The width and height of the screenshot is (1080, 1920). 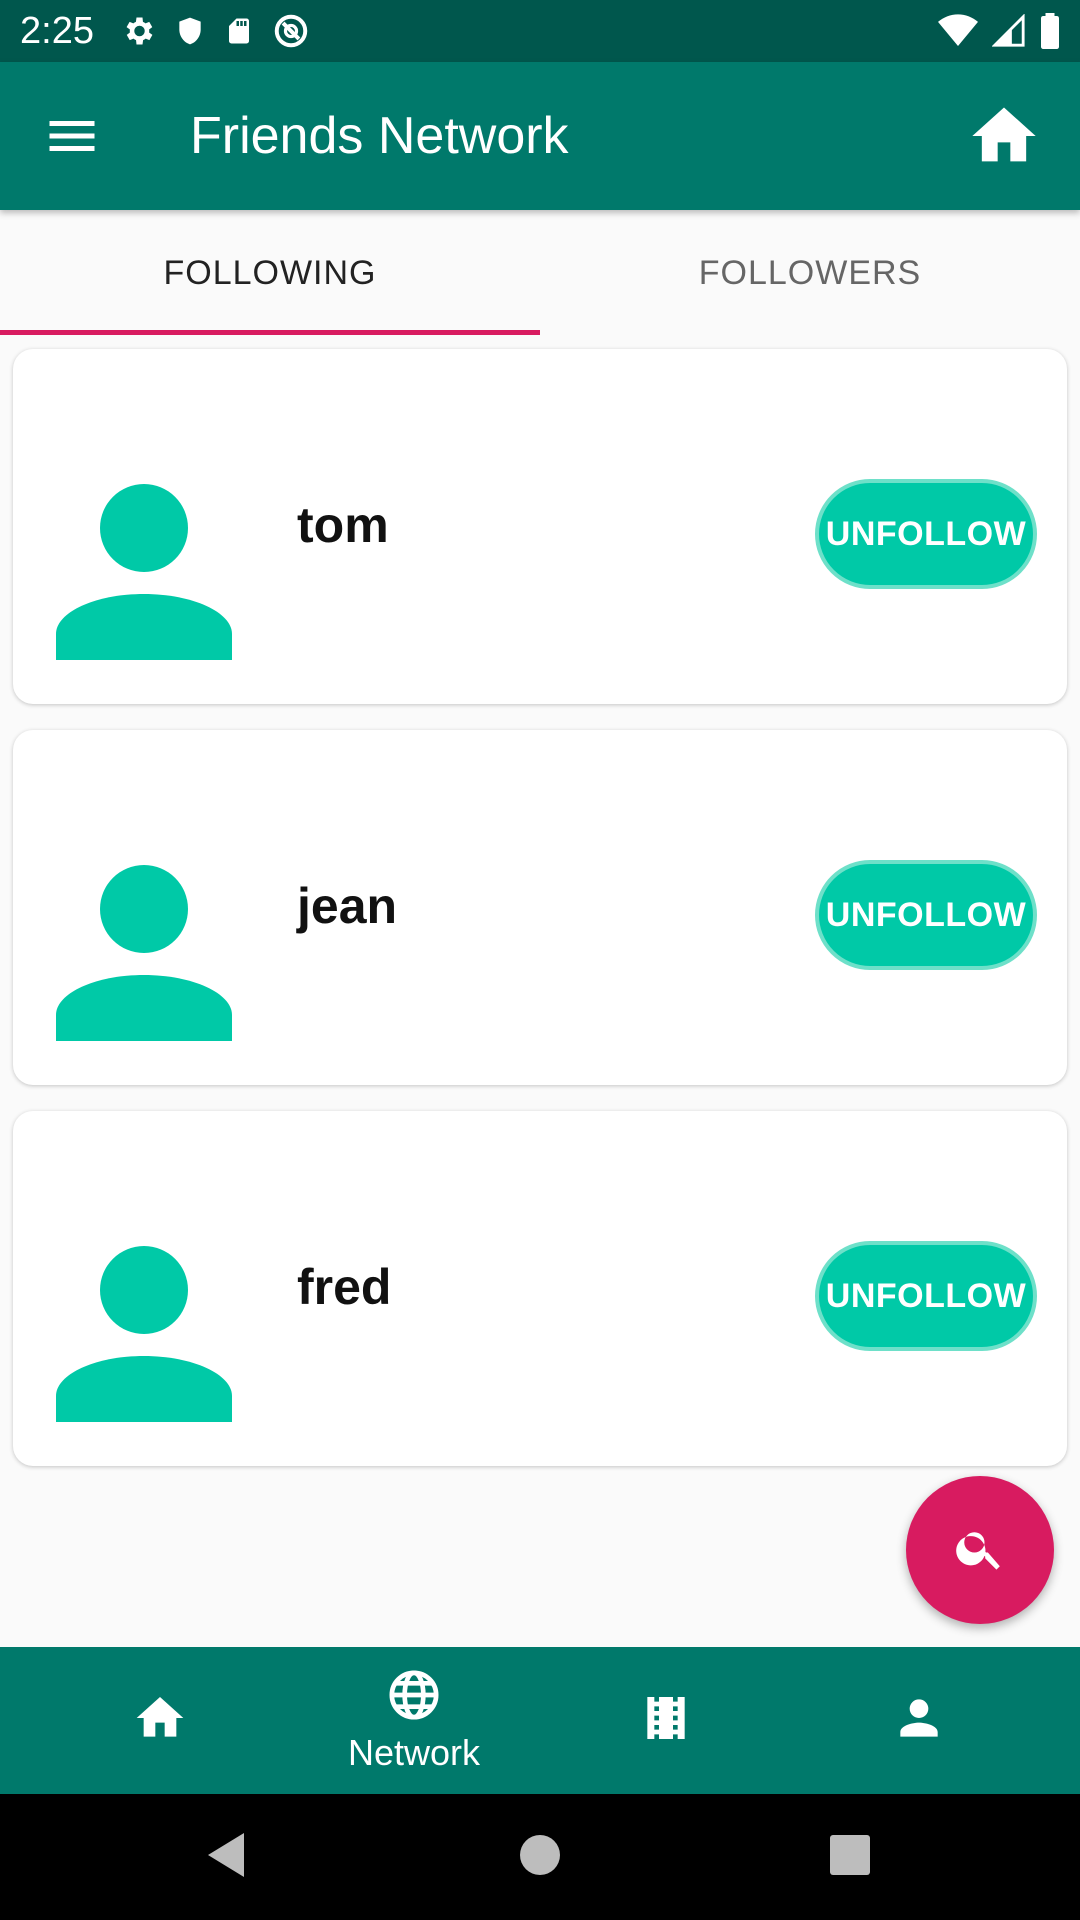 I want to click on nav-item-media, so click(x=666, y=1720).